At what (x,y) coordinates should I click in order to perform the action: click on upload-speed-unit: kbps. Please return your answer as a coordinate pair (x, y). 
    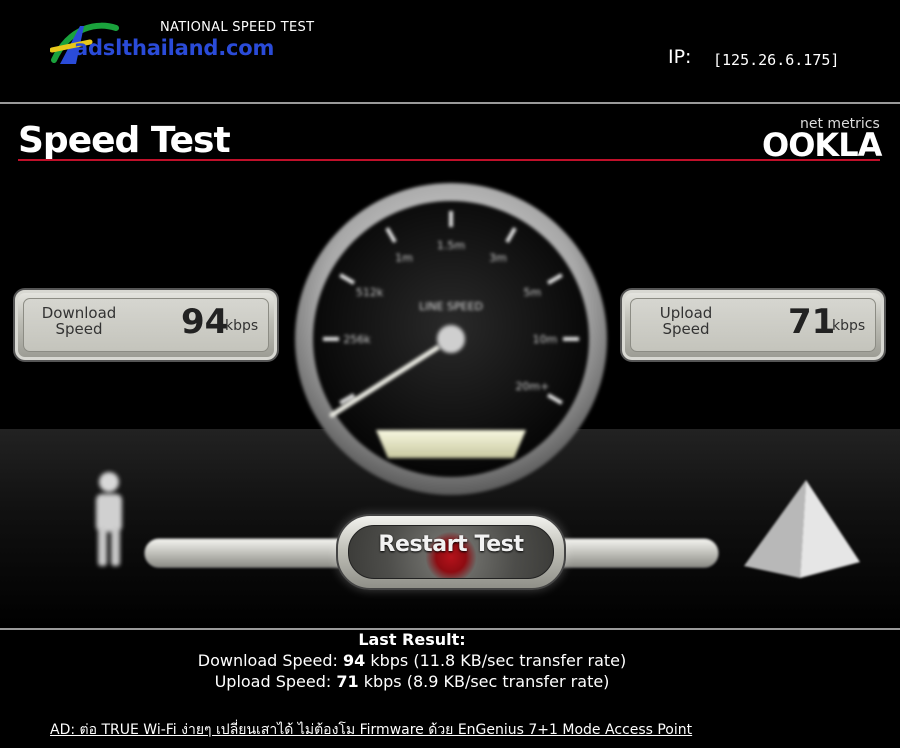
    Looking at the image, I should click on (849, 326).